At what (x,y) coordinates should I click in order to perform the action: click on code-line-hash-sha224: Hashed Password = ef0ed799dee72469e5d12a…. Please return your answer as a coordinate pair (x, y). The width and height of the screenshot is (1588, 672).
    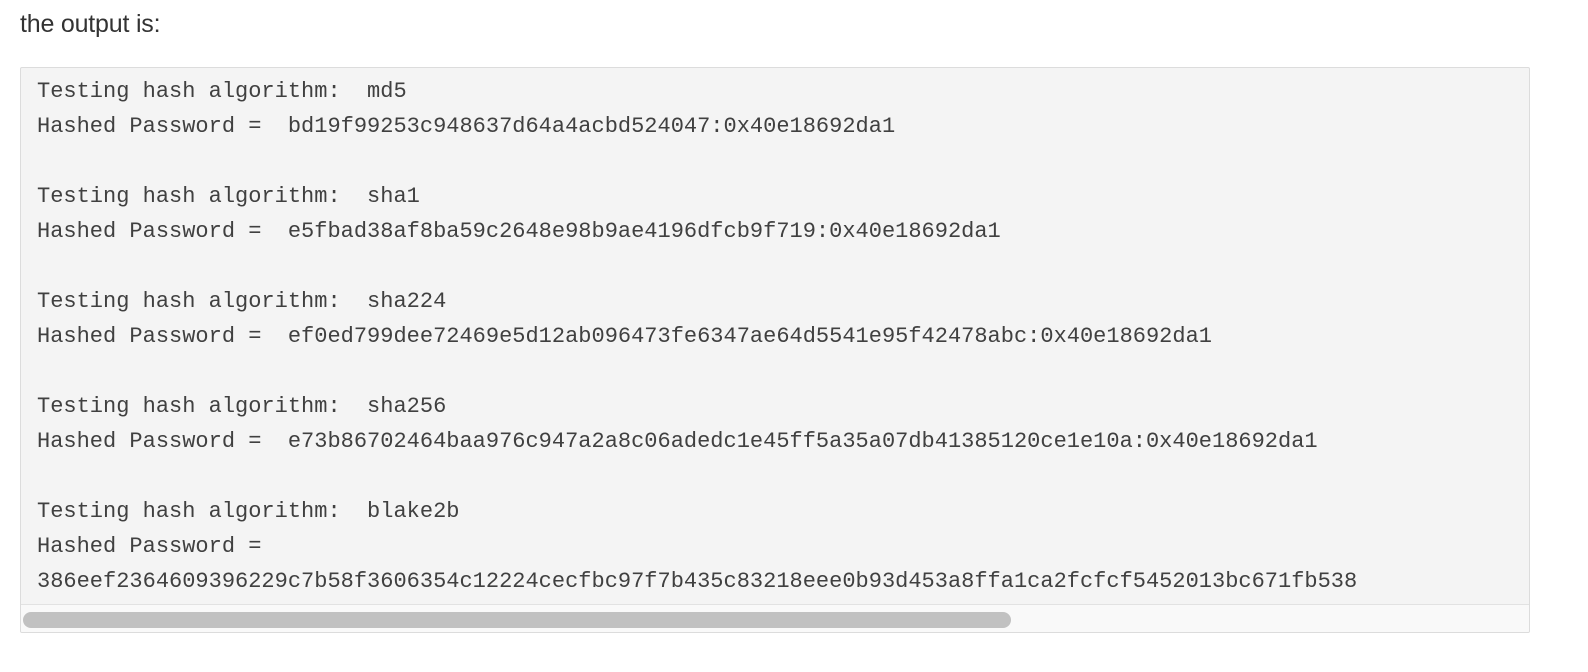
    Looking at the image, I should click on (624, 336).